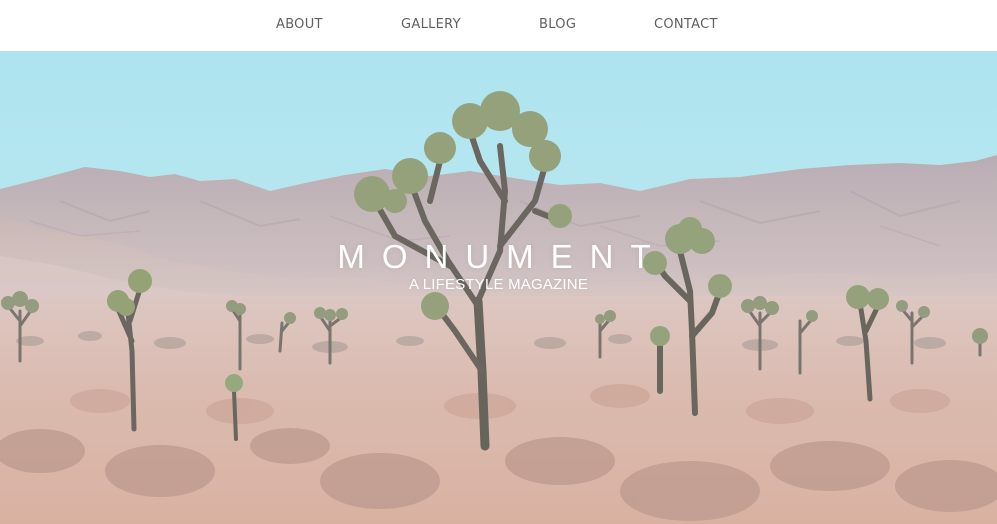 This screenshot has width=997, height=524. I want to click on nav-link-gallery: GALLERY, so click(431, 25).